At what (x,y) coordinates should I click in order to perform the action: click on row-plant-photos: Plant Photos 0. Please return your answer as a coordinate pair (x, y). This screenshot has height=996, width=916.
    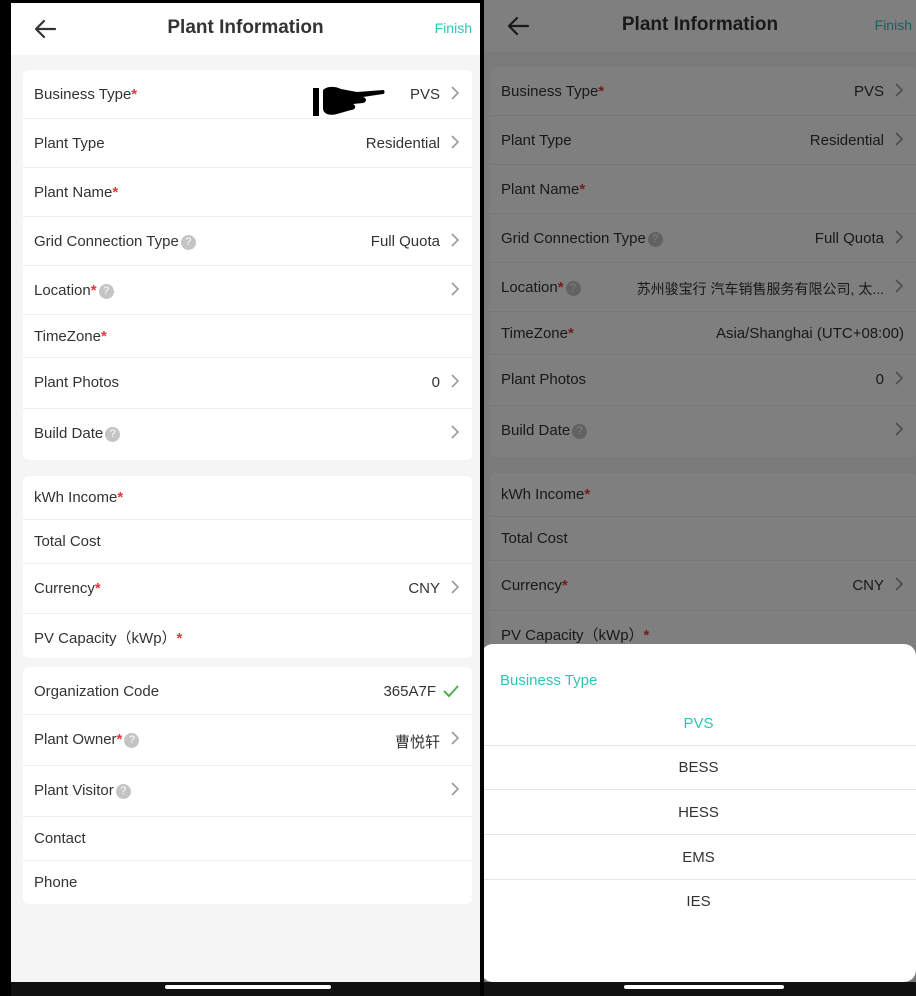
    Looking at the image, I should click on (247, 383).